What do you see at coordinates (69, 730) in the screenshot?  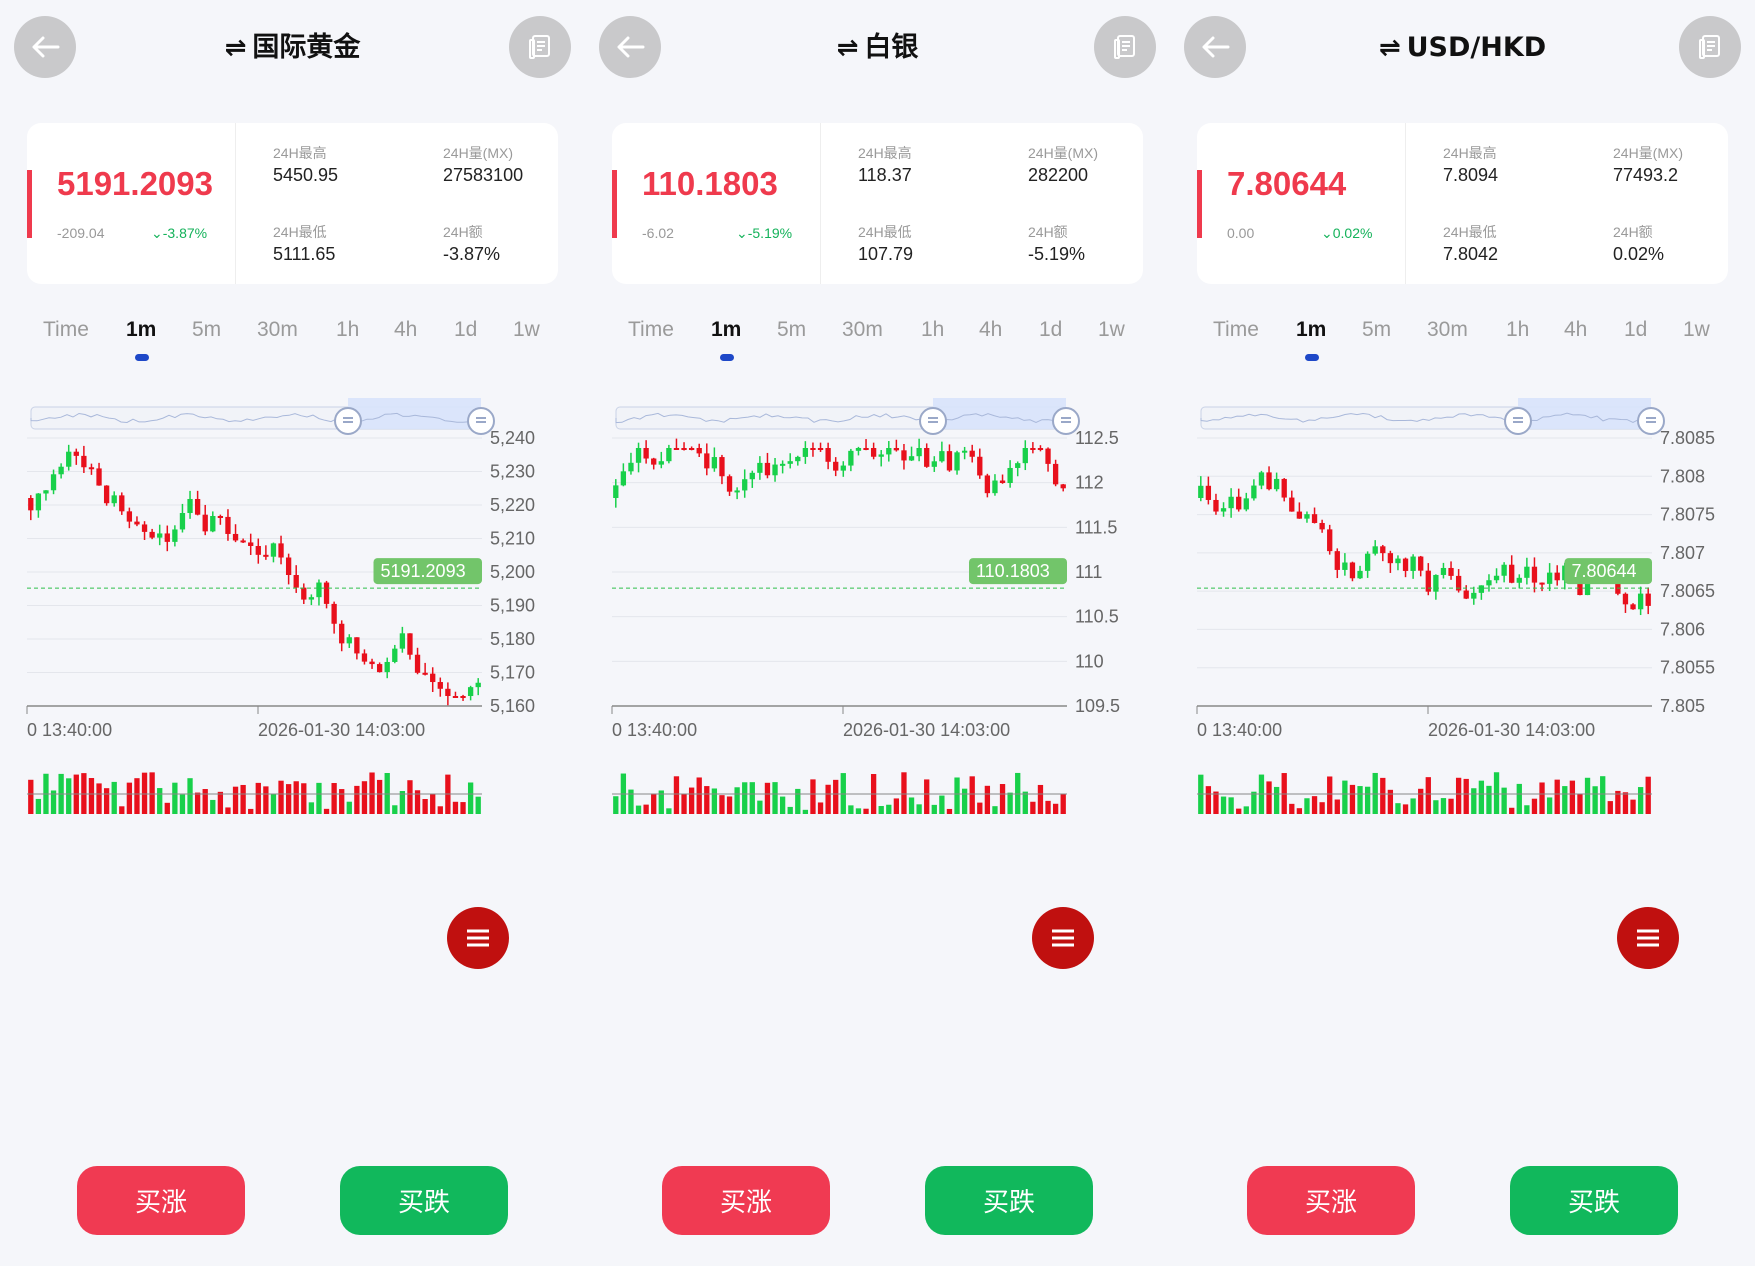 I see `x-tick-label: 0 13:40:00` at bounding box center [69, 730].